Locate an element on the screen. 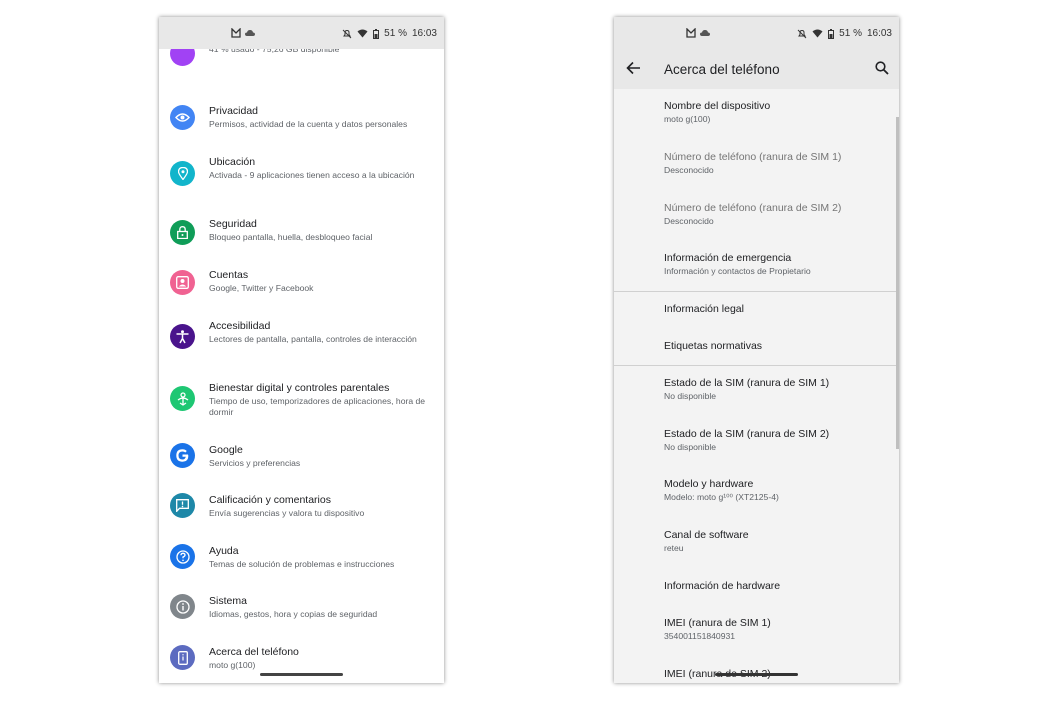 This screenshot has height=702, width=1058. page-title: Acerca del teléfono is located at coordinates (722, 69).